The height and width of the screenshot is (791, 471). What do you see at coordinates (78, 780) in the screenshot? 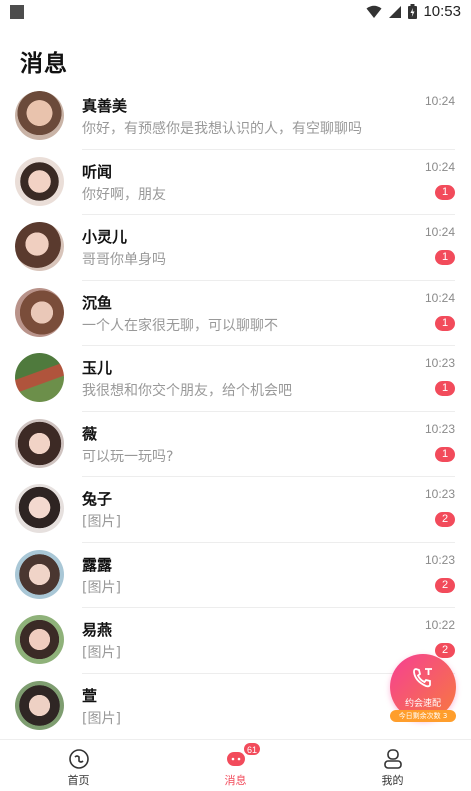
I see `tab-home-label: 首页` at bounding box center [78, 780].